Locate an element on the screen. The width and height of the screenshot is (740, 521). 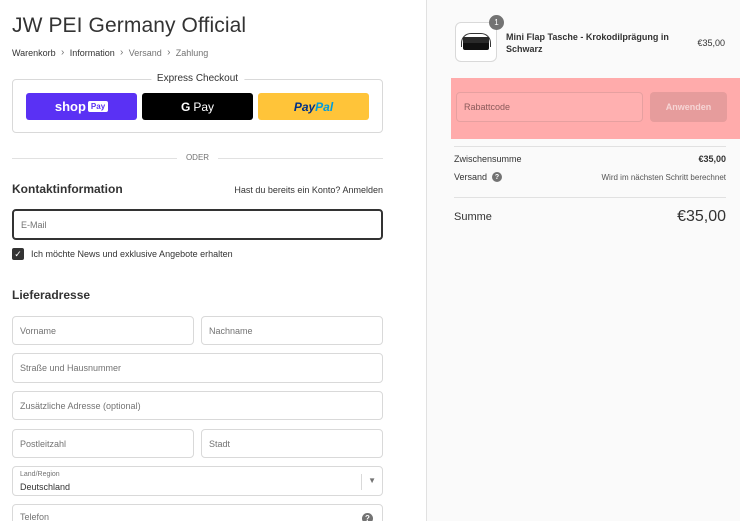
newsletter-checkbox: ✓ is located at coordinates (18, 254).